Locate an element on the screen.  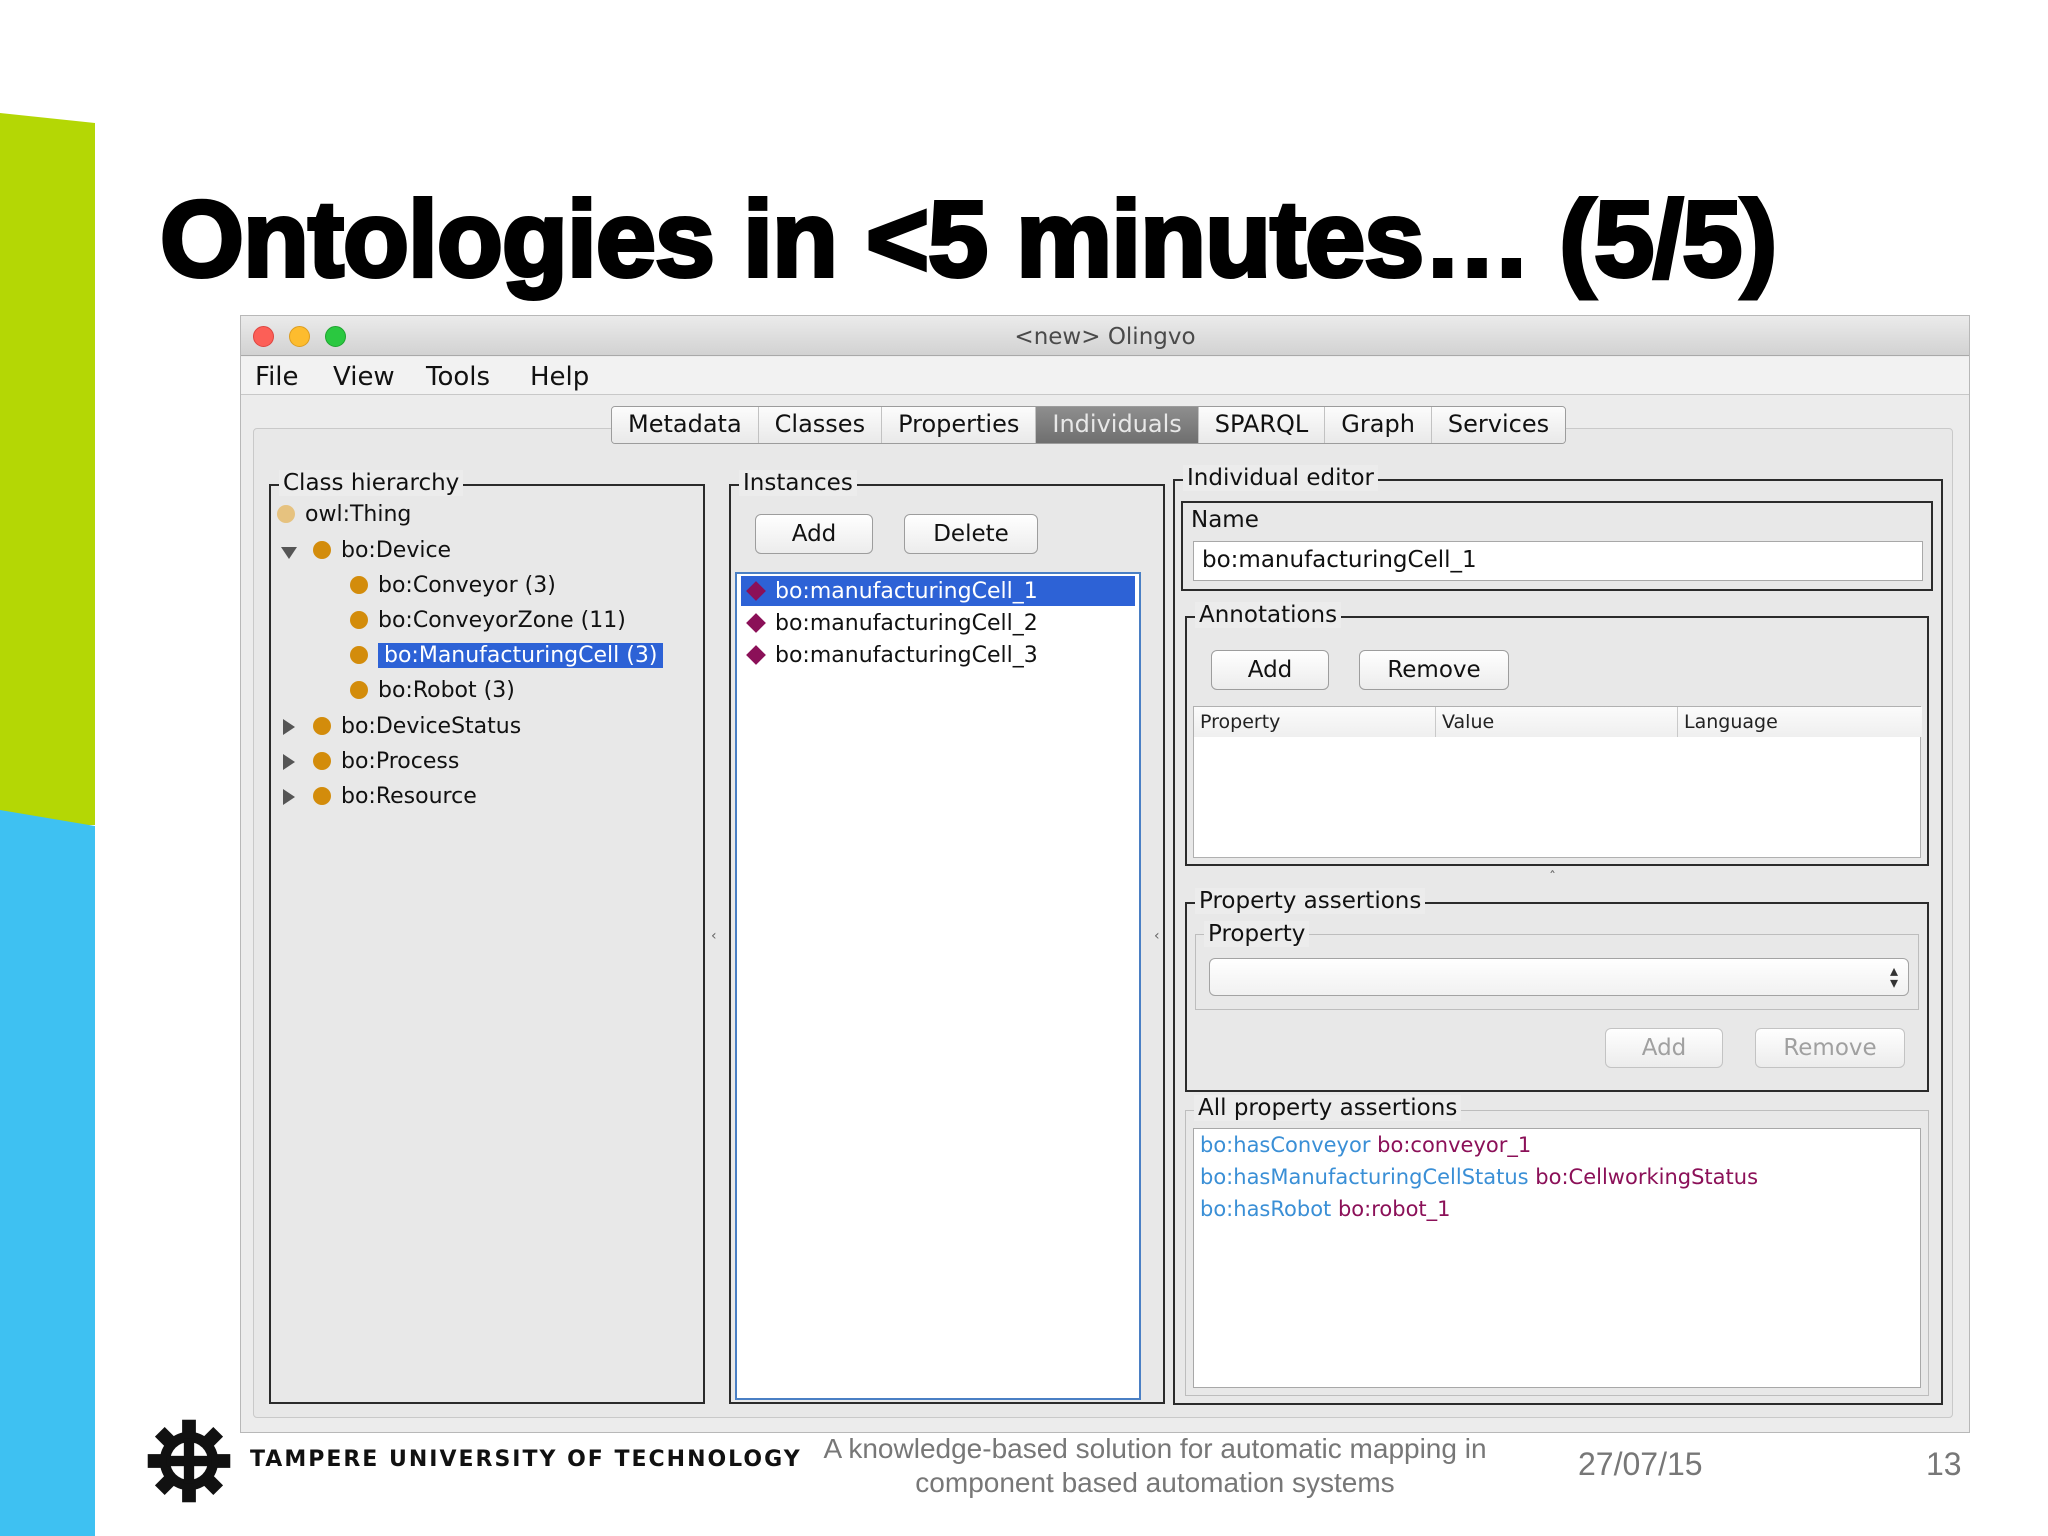
page-number: 13 is located at coordinates (1944, 1464).